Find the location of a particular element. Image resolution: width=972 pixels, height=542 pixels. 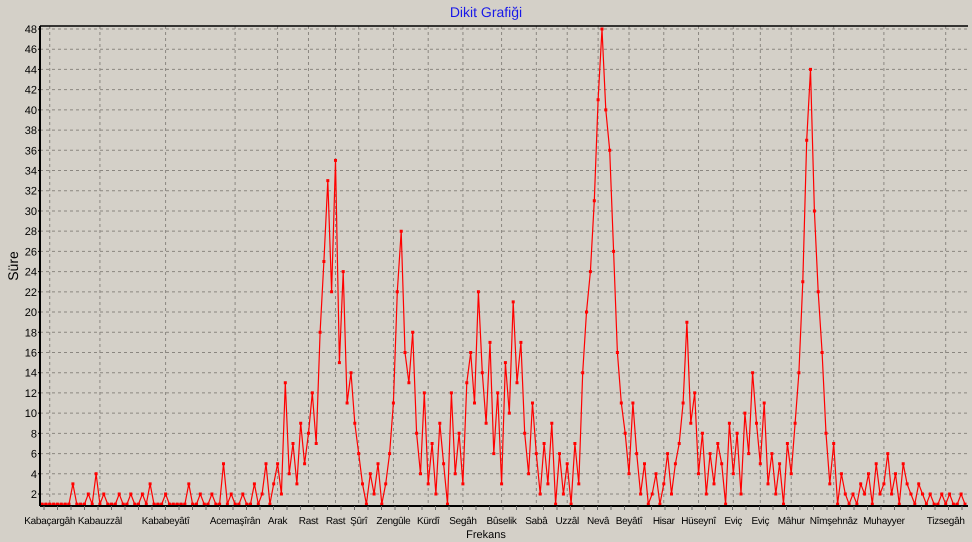

y-tick-label: 26 is located at coordinates (30, 252).